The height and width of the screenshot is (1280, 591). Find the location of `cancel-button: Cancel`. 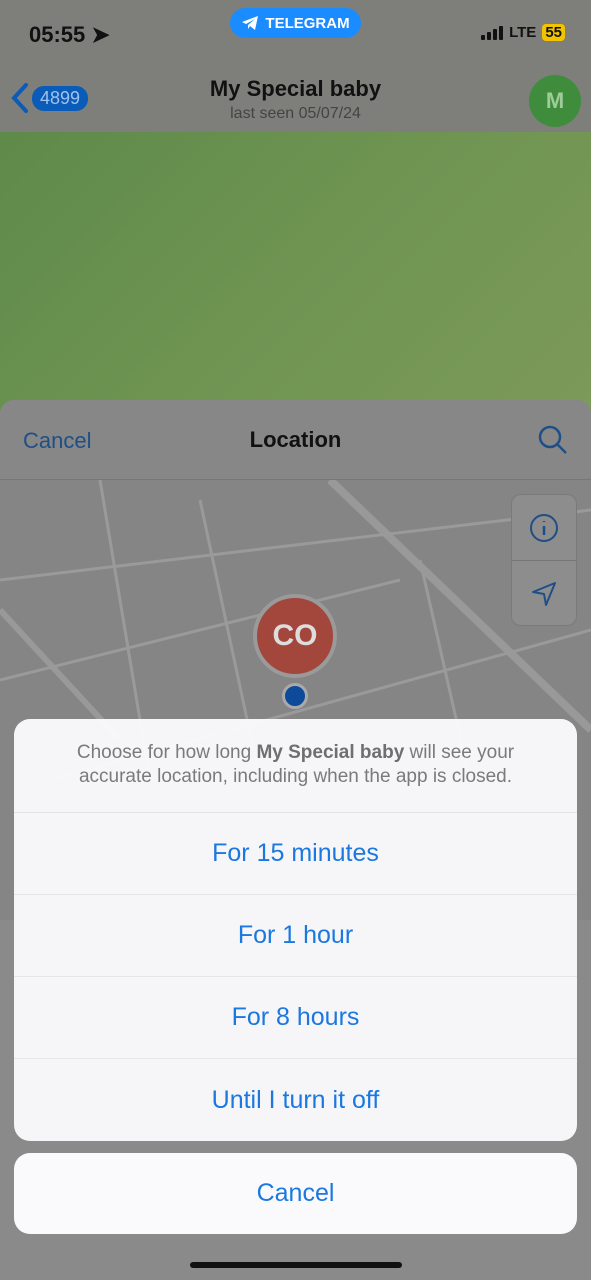

cancel-button: Cancel is located at coordinates (295, 1193).